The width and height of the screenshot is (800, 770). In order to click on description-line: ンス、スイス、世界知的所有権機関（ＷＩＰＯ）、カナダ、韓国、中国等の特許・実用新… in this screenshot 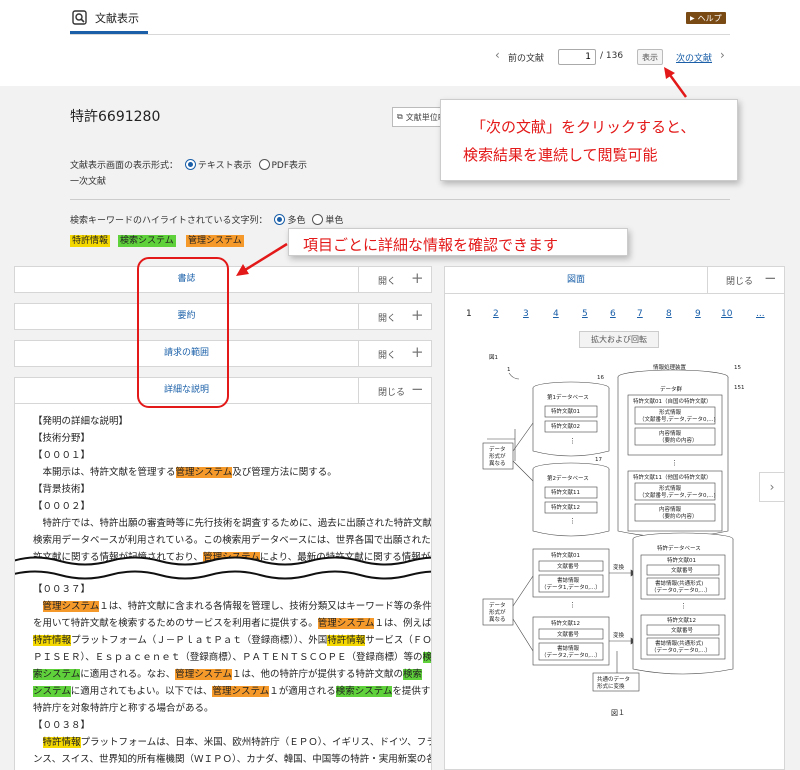, I will do `click(232, 760)`.